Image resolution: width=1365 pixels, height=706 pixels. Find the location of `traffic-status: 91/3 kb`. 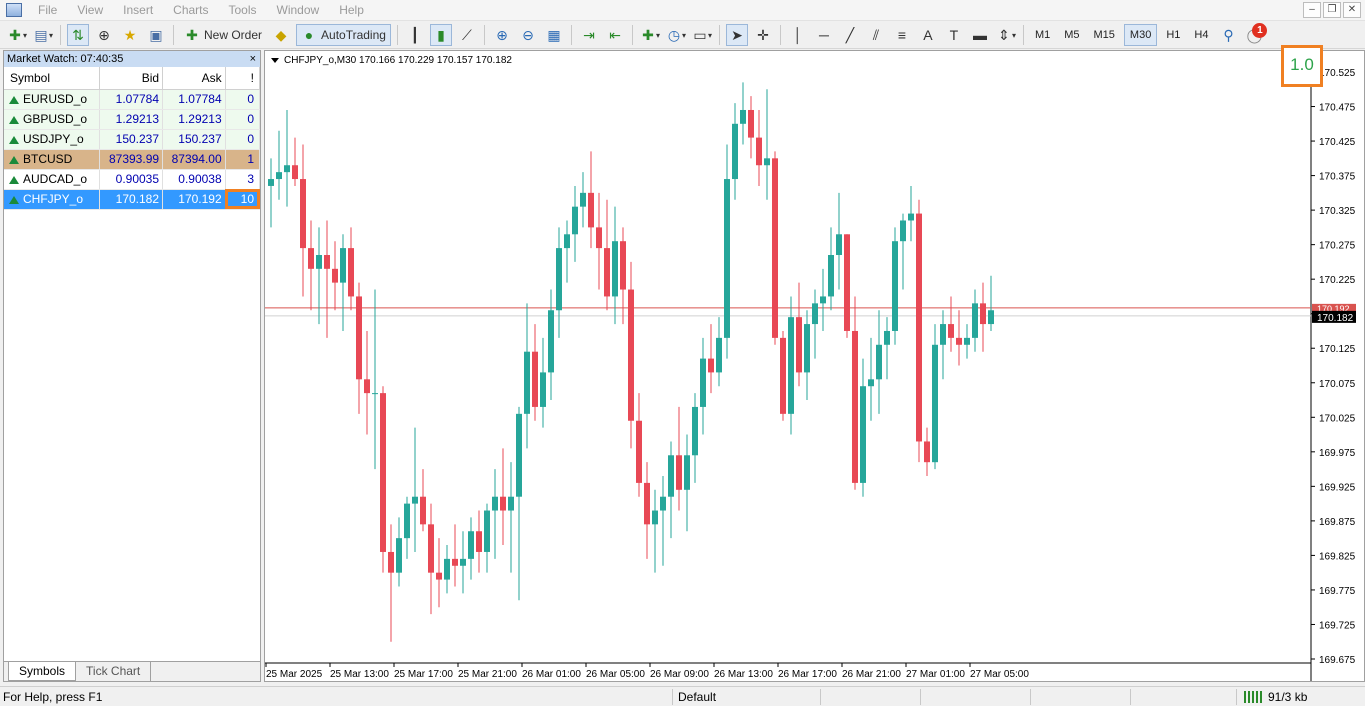

traffic-status: 91/3 kb is located at coordinates (1288, 697).